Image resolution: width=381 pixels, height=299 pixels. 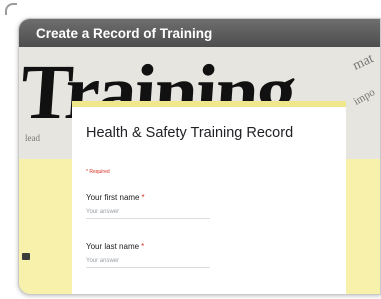 What do you see at coordinates (190, 133) in the screenshot?
I see `form-title: Health & Safety Training Record` at bounding box center [190, 133].